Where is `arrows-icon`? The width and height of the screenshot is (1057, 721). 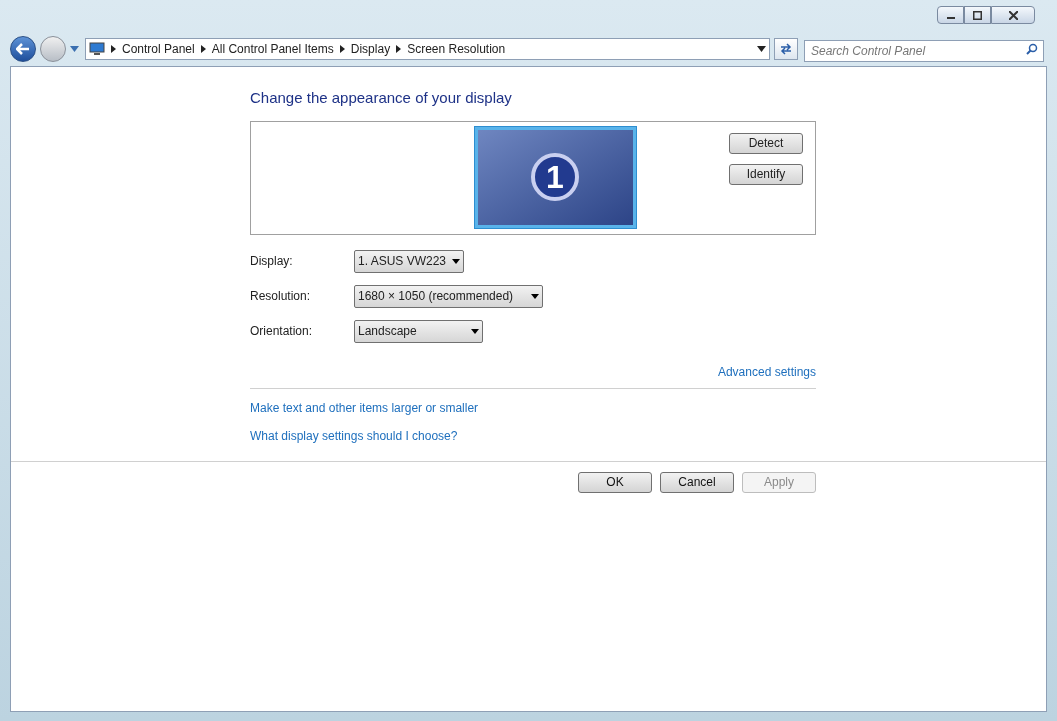
arrows-icon is located at coordinates (786, 49).